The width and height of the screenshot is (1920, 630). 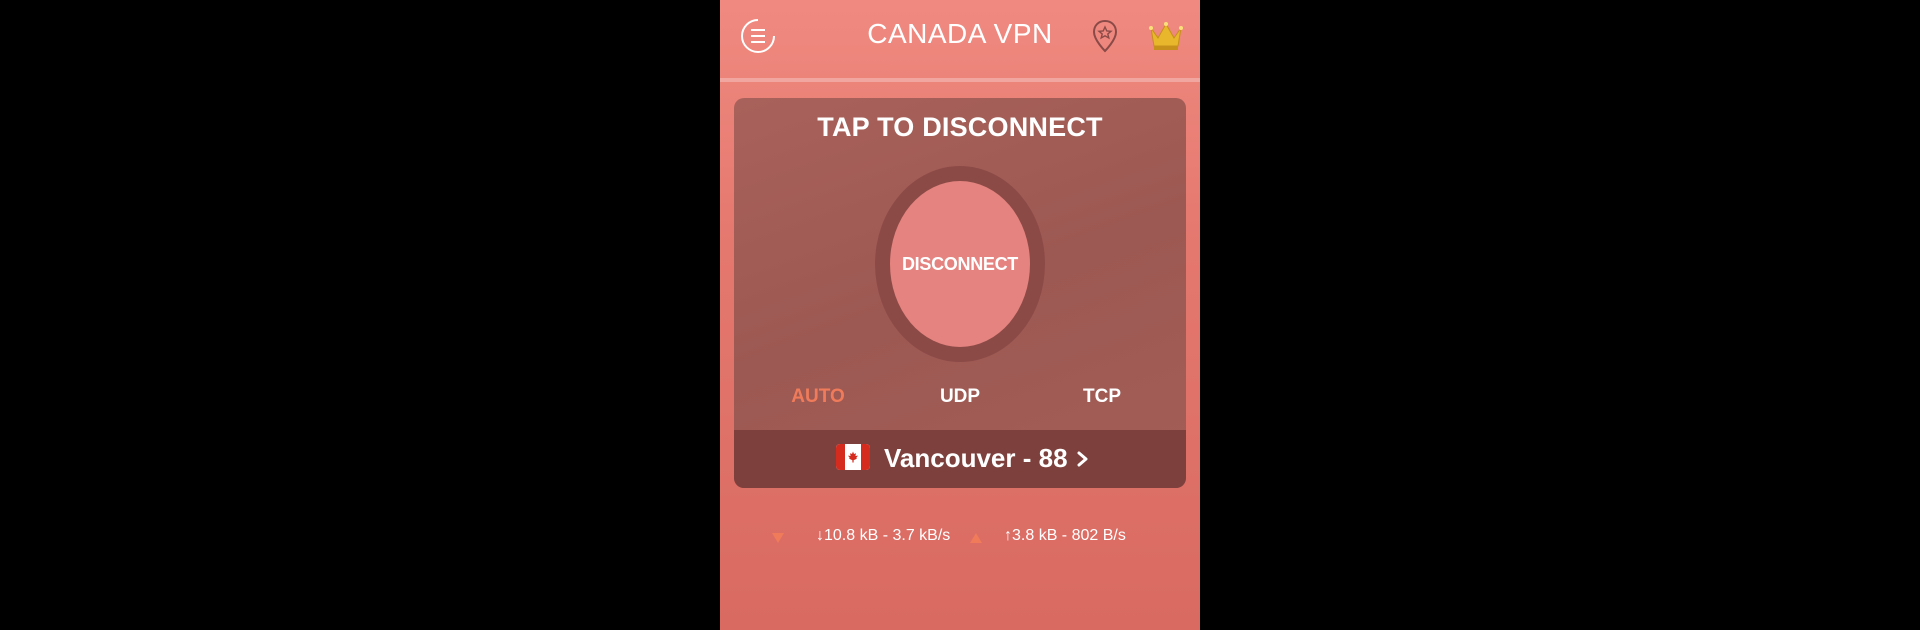 I want to click on protocol-selector: AUTO UDP TCP, so click(x=960, y=399).